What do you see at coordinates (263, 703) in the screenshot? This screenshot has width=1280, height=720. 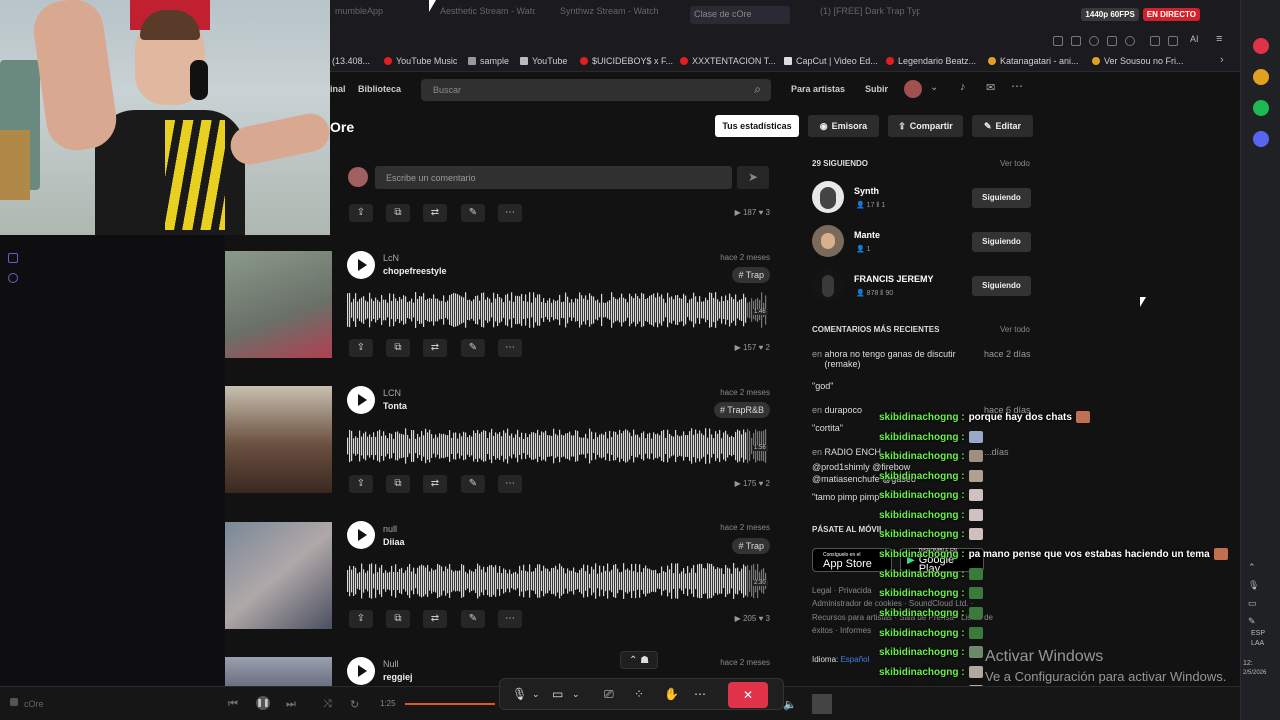 I see `pause-icon: ❚❚` at bounding box center [263, 703].